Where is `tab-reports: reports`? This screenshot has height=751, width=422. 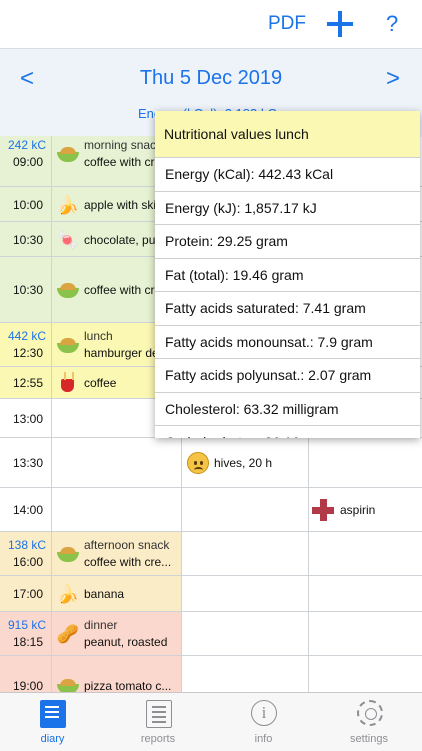
tab-reports: reports is located at coordinates (158, 722).